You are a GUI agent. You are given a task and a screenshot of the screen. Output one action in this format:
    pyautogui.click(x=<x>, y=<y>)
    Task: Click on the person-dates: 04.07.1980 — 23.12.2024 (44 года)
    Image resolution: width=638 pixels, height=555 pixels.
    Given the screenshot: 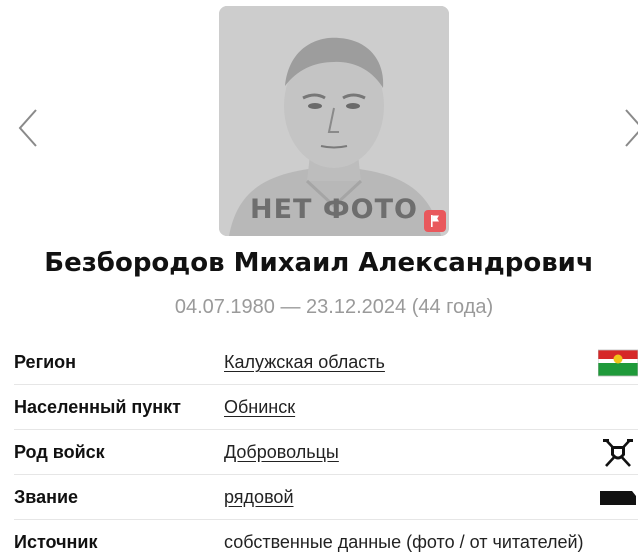 What is the action you would take?
    pyautogui.click(x=334, y=307)
    